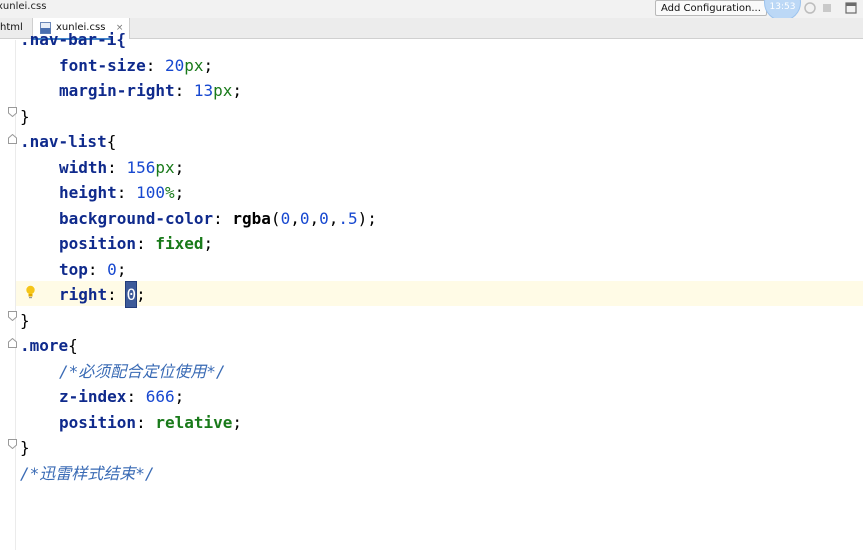 The width and height of the screenshot is (863, 550). What do you see at coordinates (141, 167) in the screenshot?
I see `code-token: 156` at bounding box center [141, 167].